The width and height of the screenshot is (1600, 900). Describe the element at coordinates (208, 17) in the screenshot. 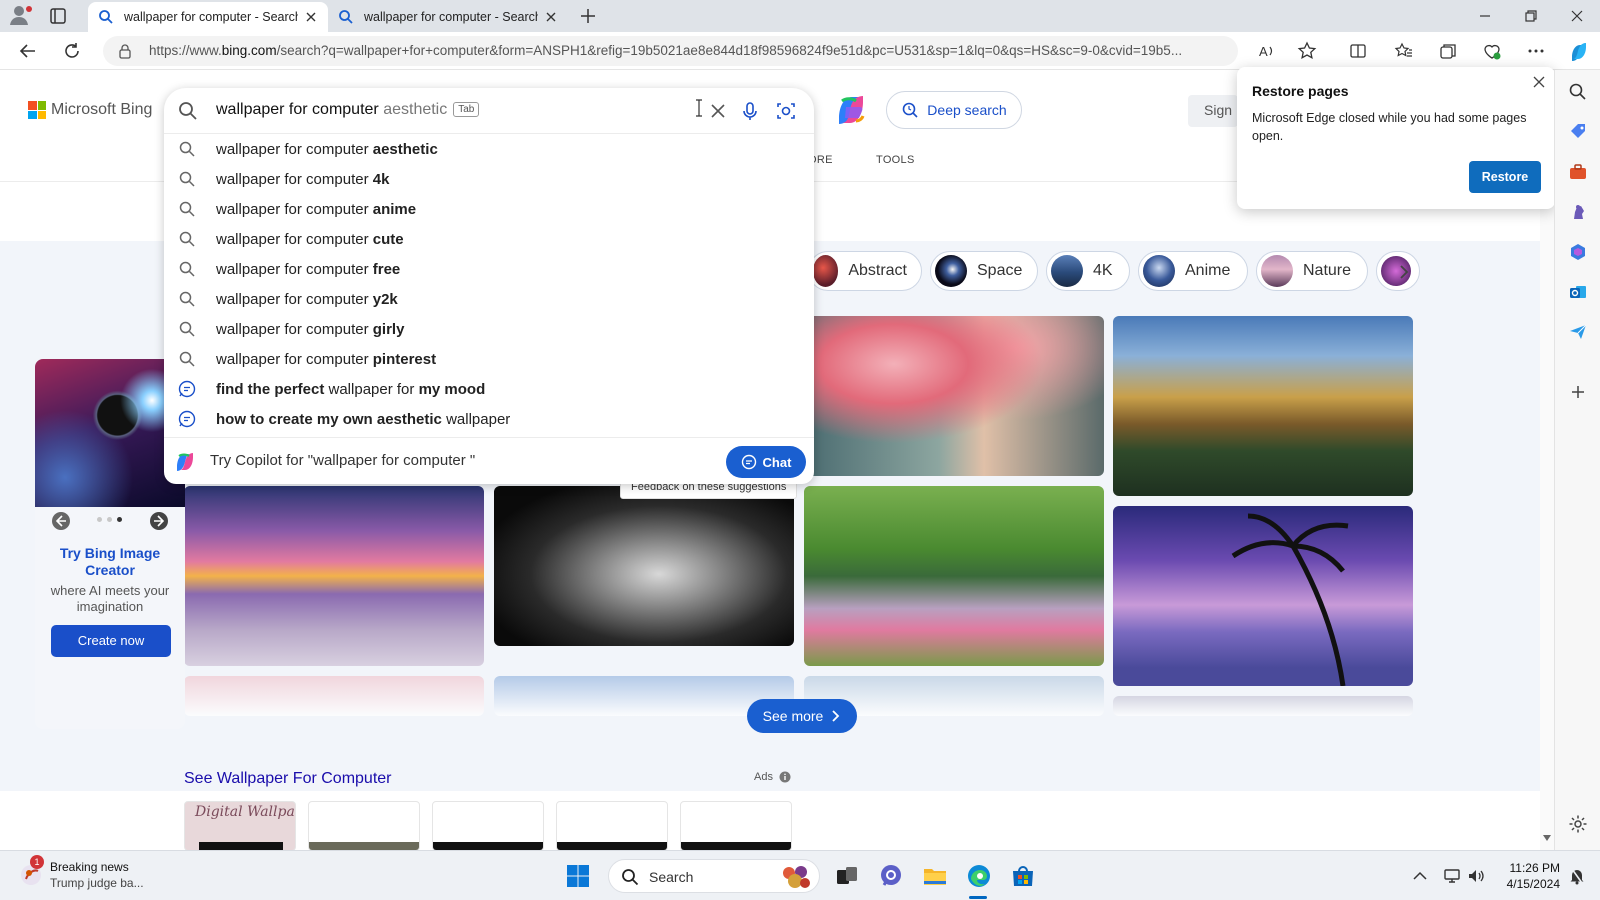

I see `tab-search-active: wallpaper for computer - Search` at that location.